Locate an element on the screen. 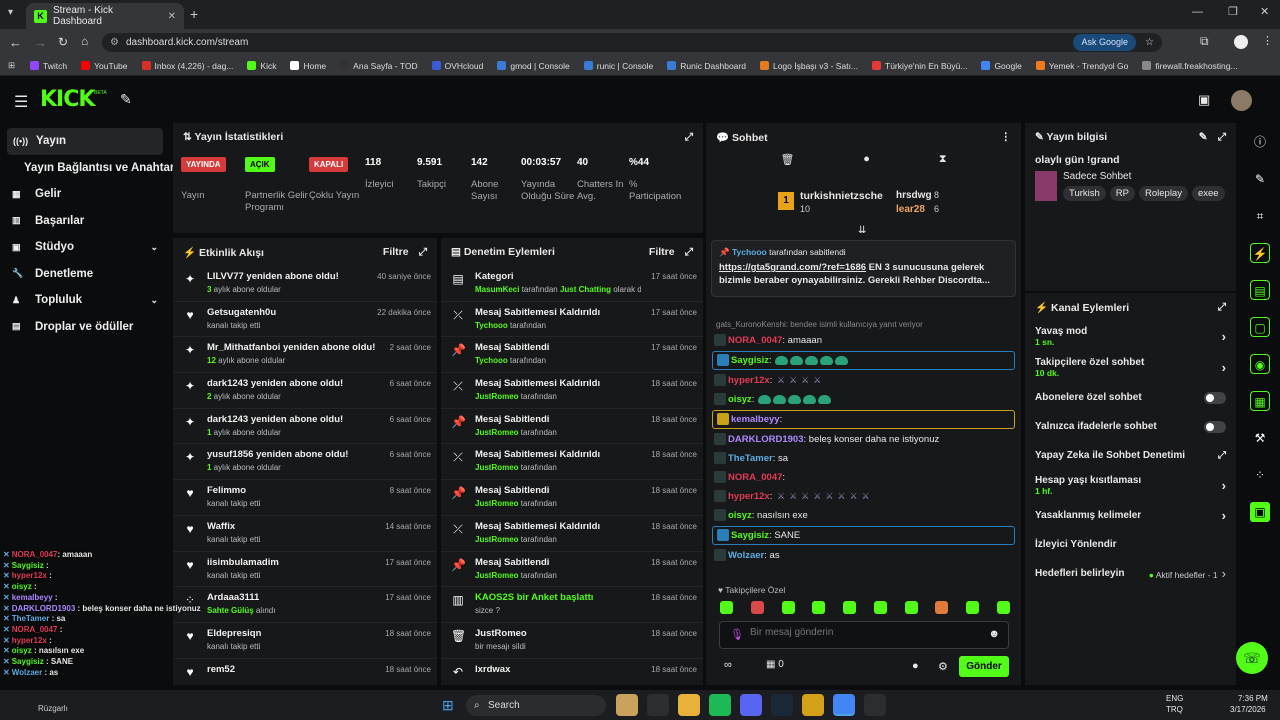 The height and width of the screenshot is (720, 1280). tag-pill: Roleplay is located at coordinates (1163, 193).